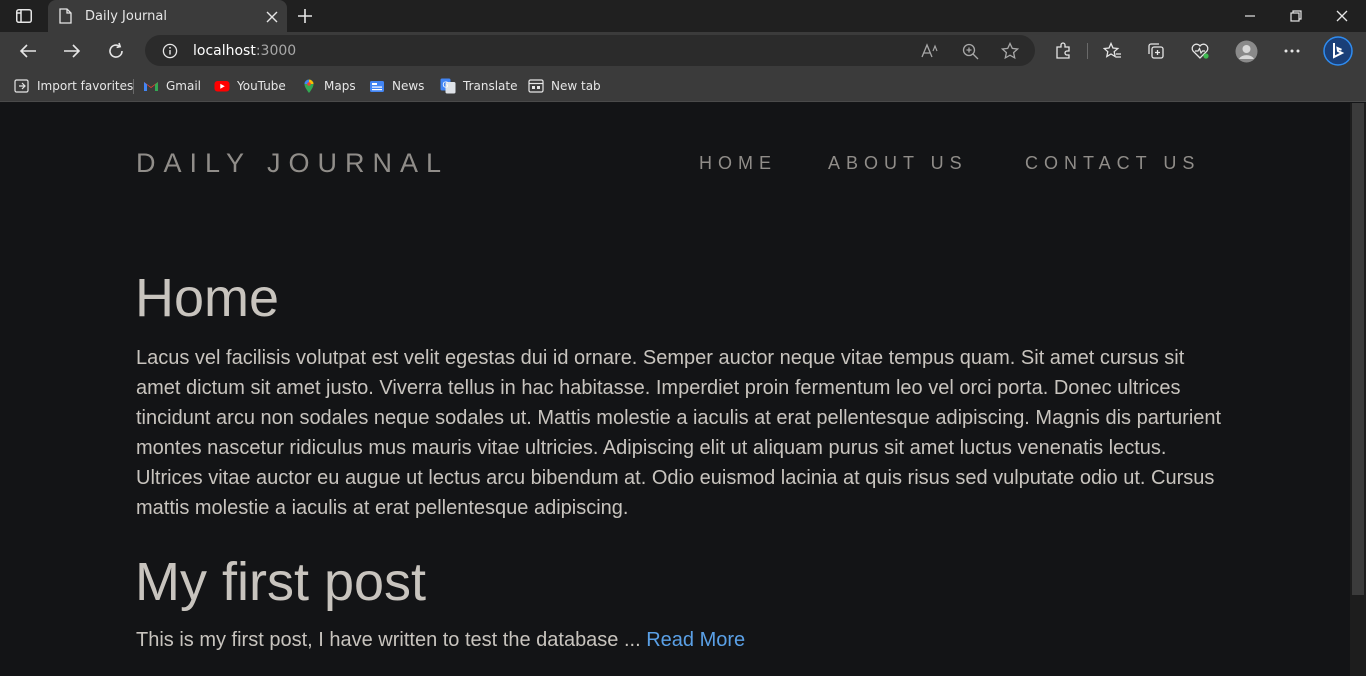  I want to click on tab-actions-icon, so click(24, 16).